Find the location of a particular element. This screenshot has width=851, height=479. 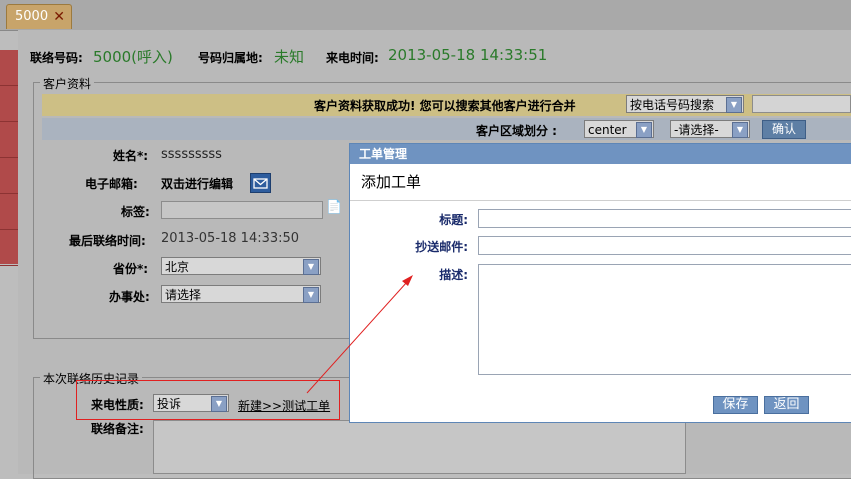

arrow-line is located at coordinates (357, 337).